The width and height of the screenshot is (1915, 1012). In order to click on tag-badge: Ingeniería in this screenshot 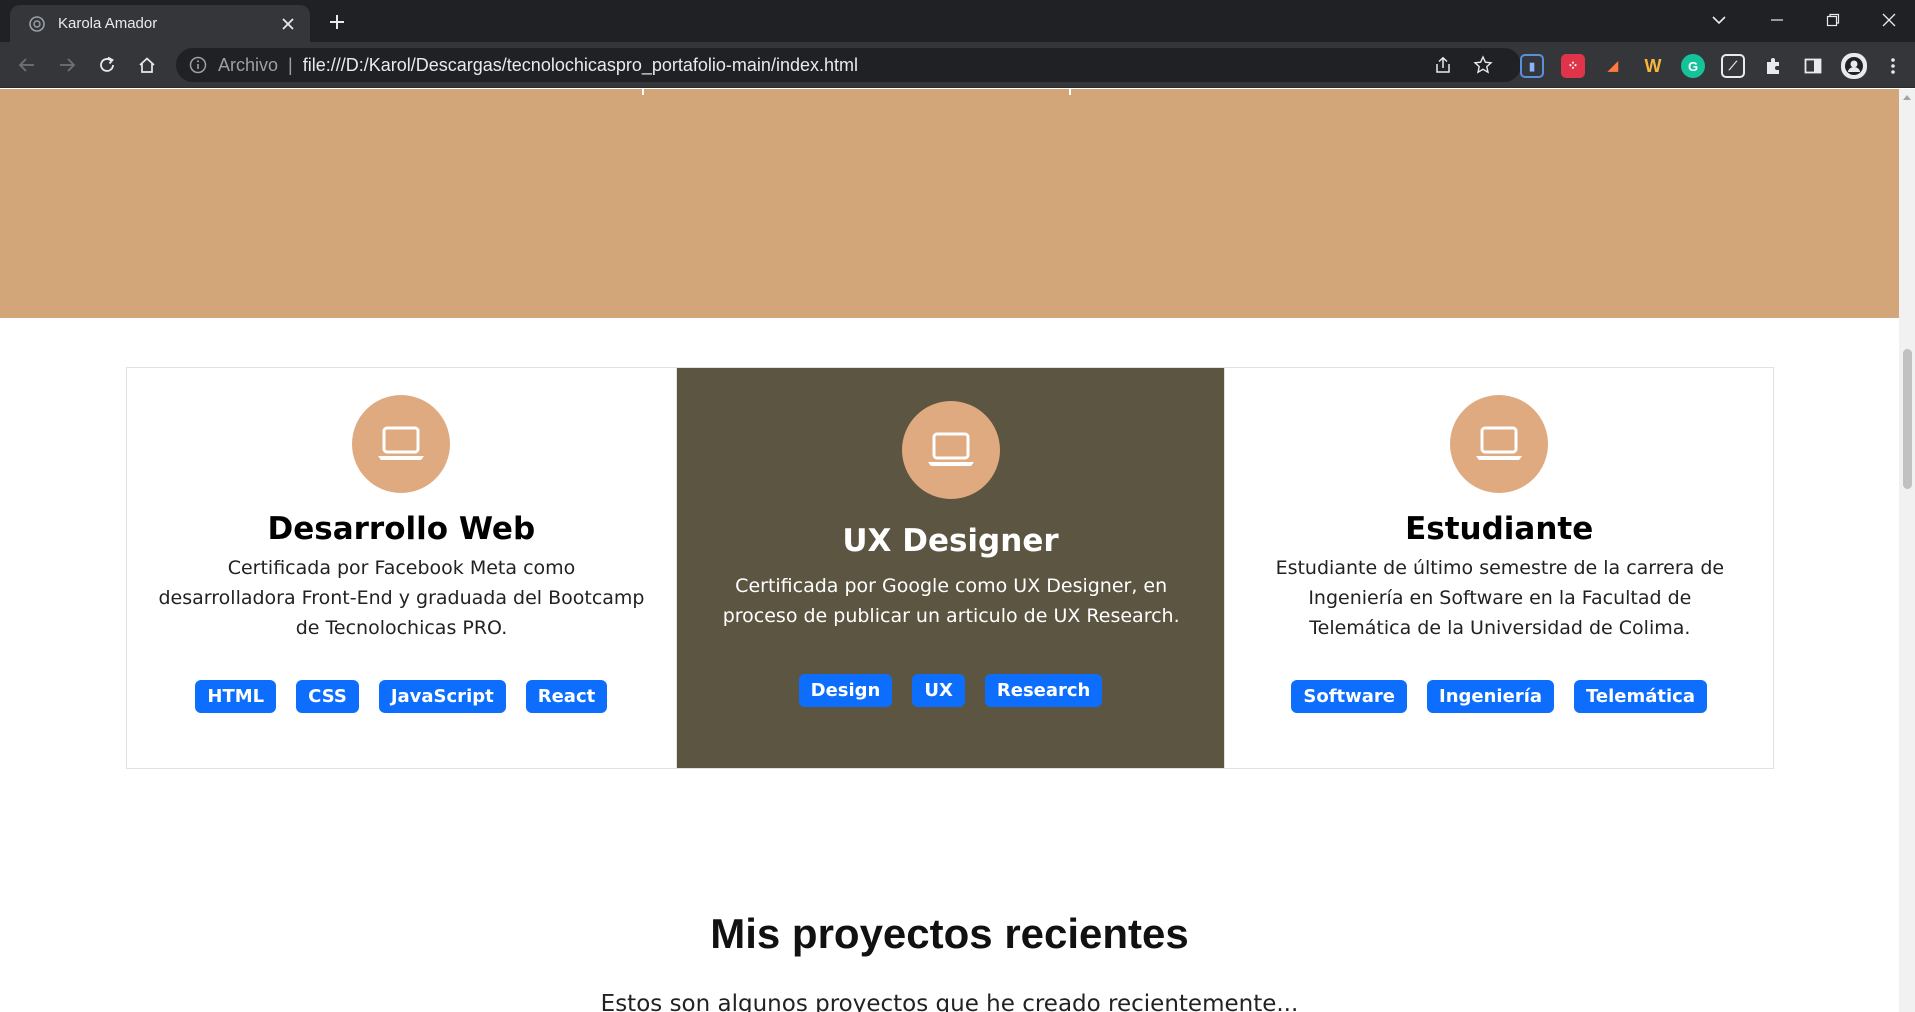, I will do `click(1491, 696)`.